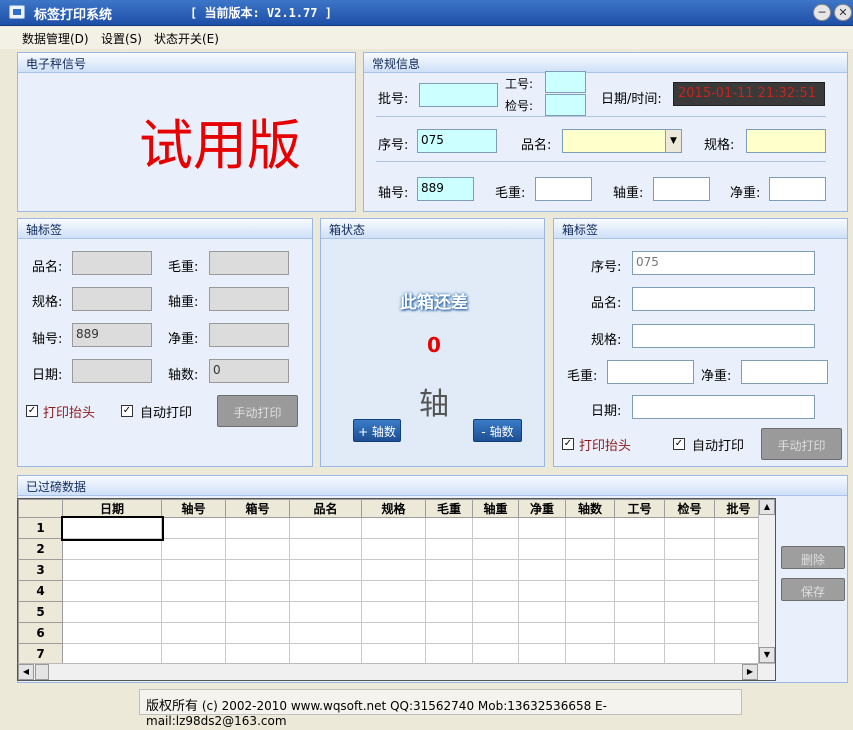  What do you see at coordinates (563, 189) in the screenshot?
I see `gross-input` at bounding box center [563, 189].